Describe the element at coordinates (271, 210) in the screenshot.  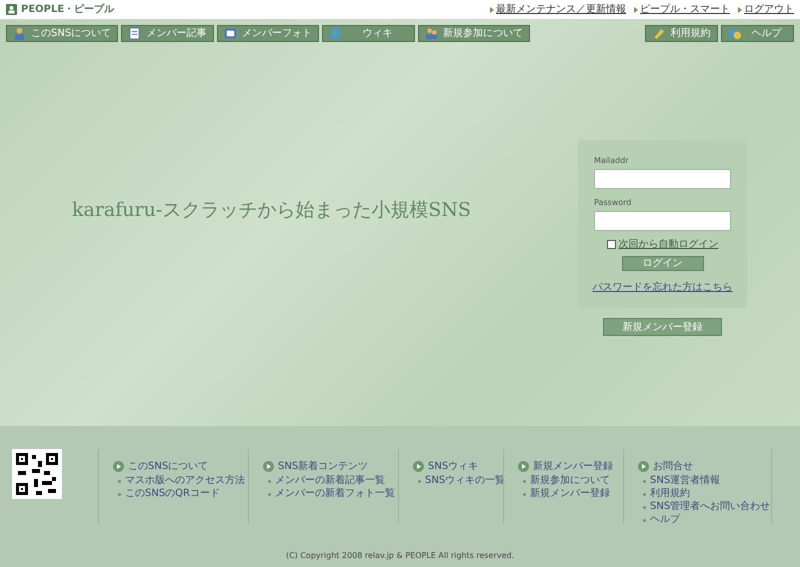
I see `hero-title: karafuru-スクラッチから始まった小規模SNS` at that location.